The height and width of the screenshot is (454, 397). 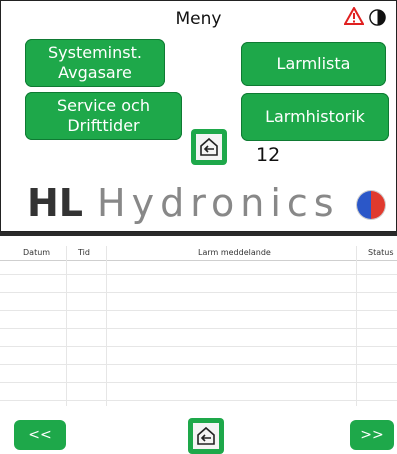 I want to click on alarm-count: 12, so click(x=268, y=155).